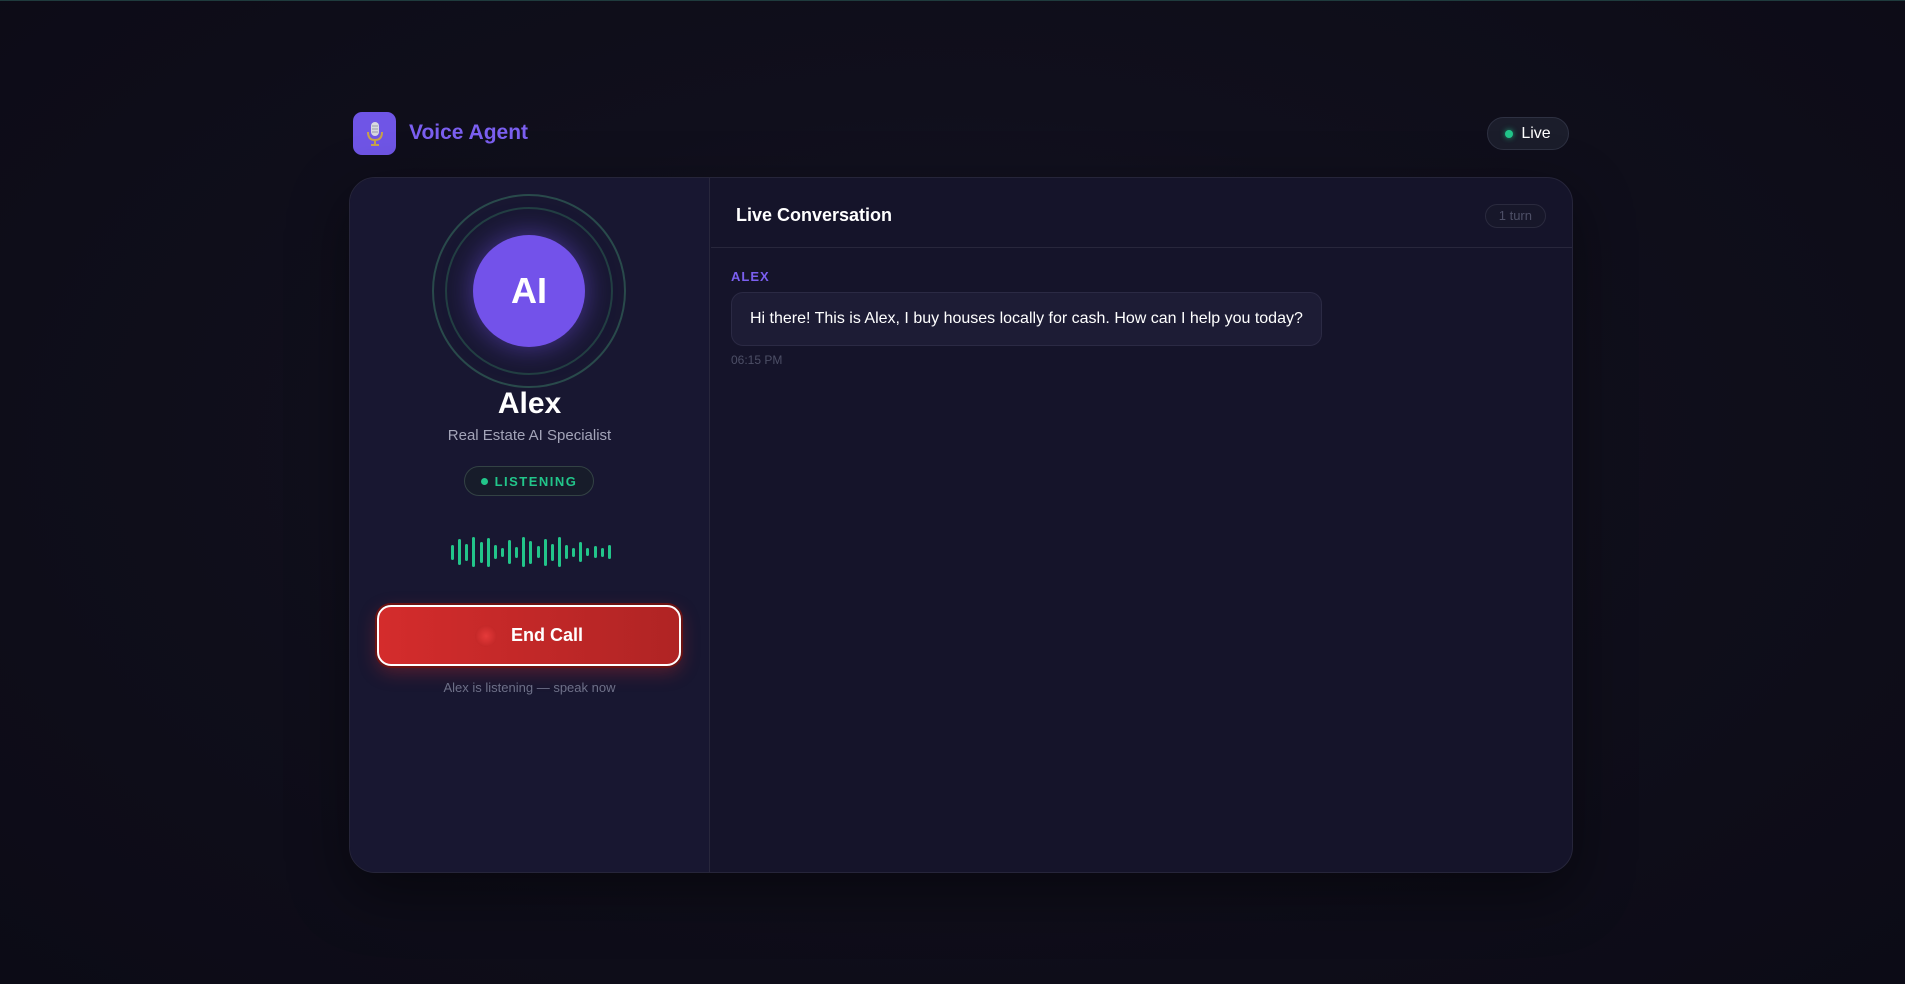 This screenshot has width=1905, height=984. Describe the element at coordinates (546, 635) in the screenshot. I see `end-call-label: End Call` at that location.